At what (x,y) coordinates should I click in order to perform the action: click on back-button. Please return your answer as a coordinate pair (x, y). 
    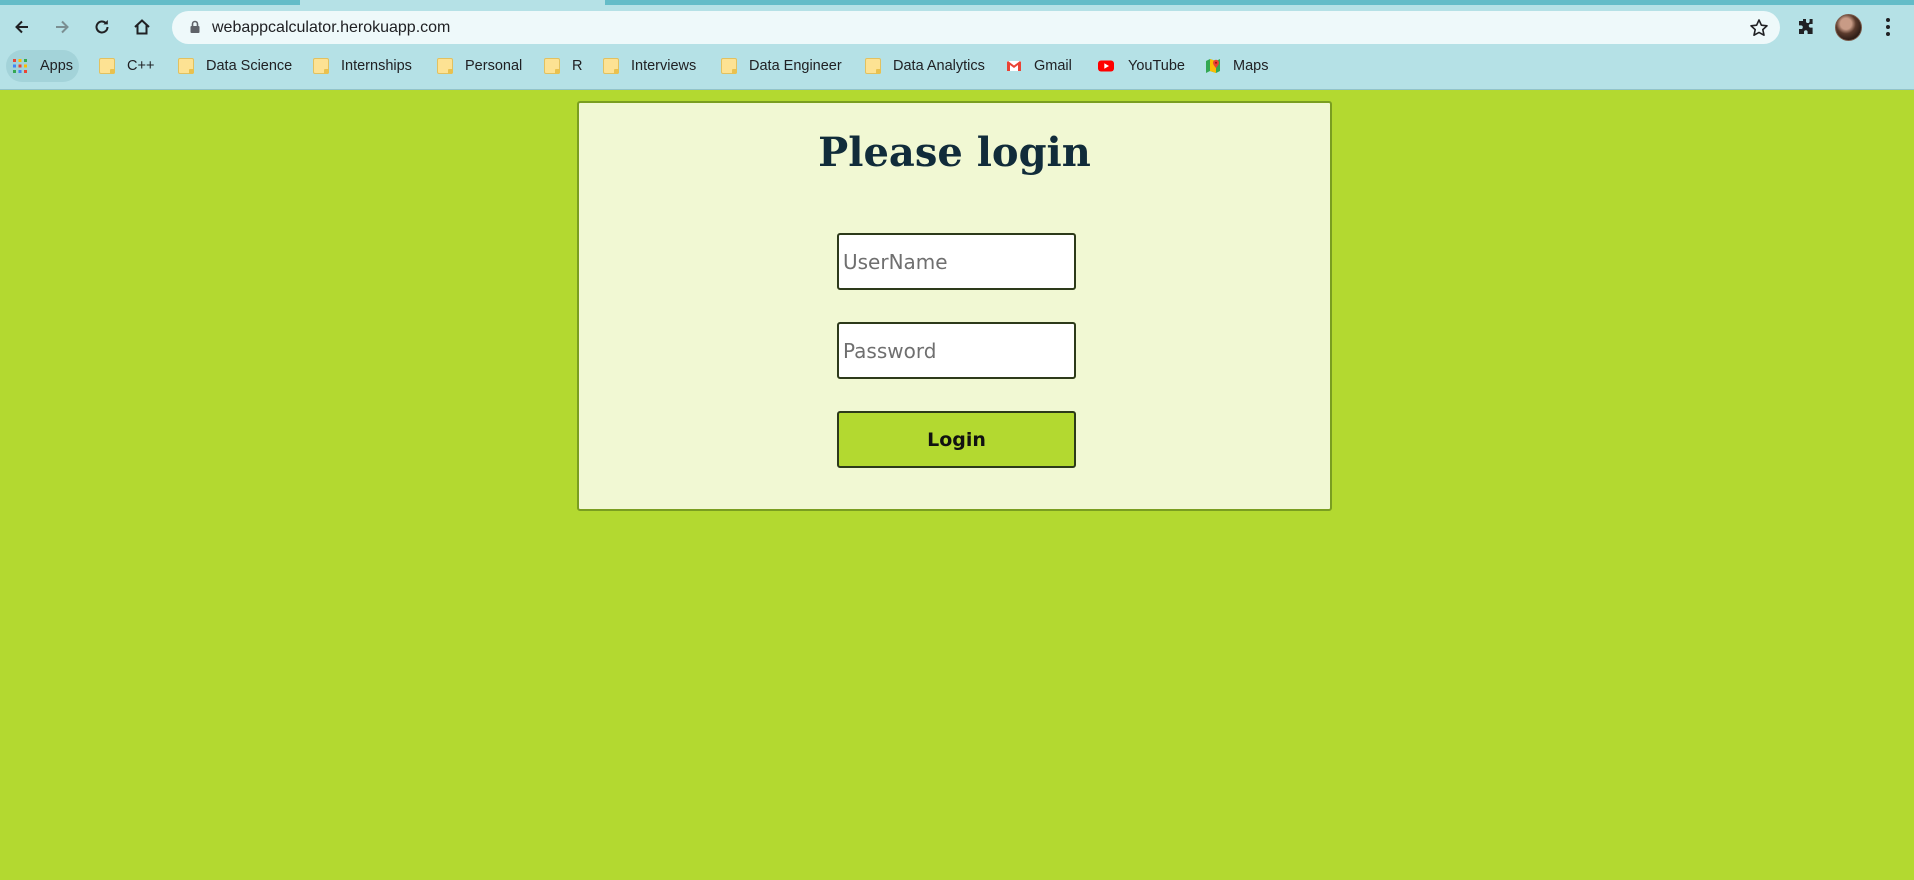
    Looking at the image, I should click on (22, 27).